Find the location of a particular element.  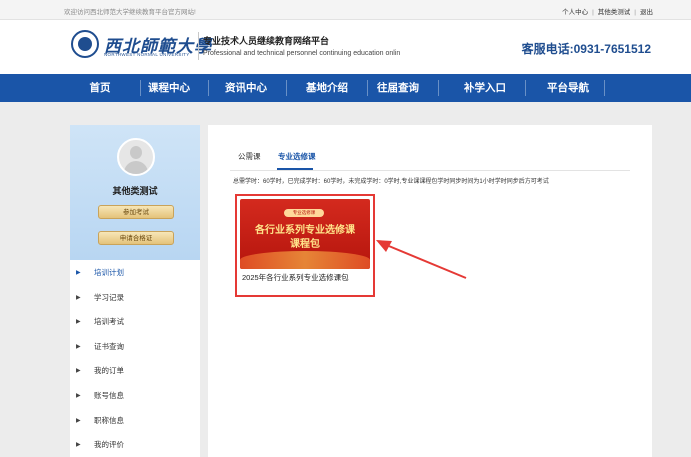

course-cover-image: 专业选修课 各行业系列专业选修课 课程包 is located at coordinates (305, 234).